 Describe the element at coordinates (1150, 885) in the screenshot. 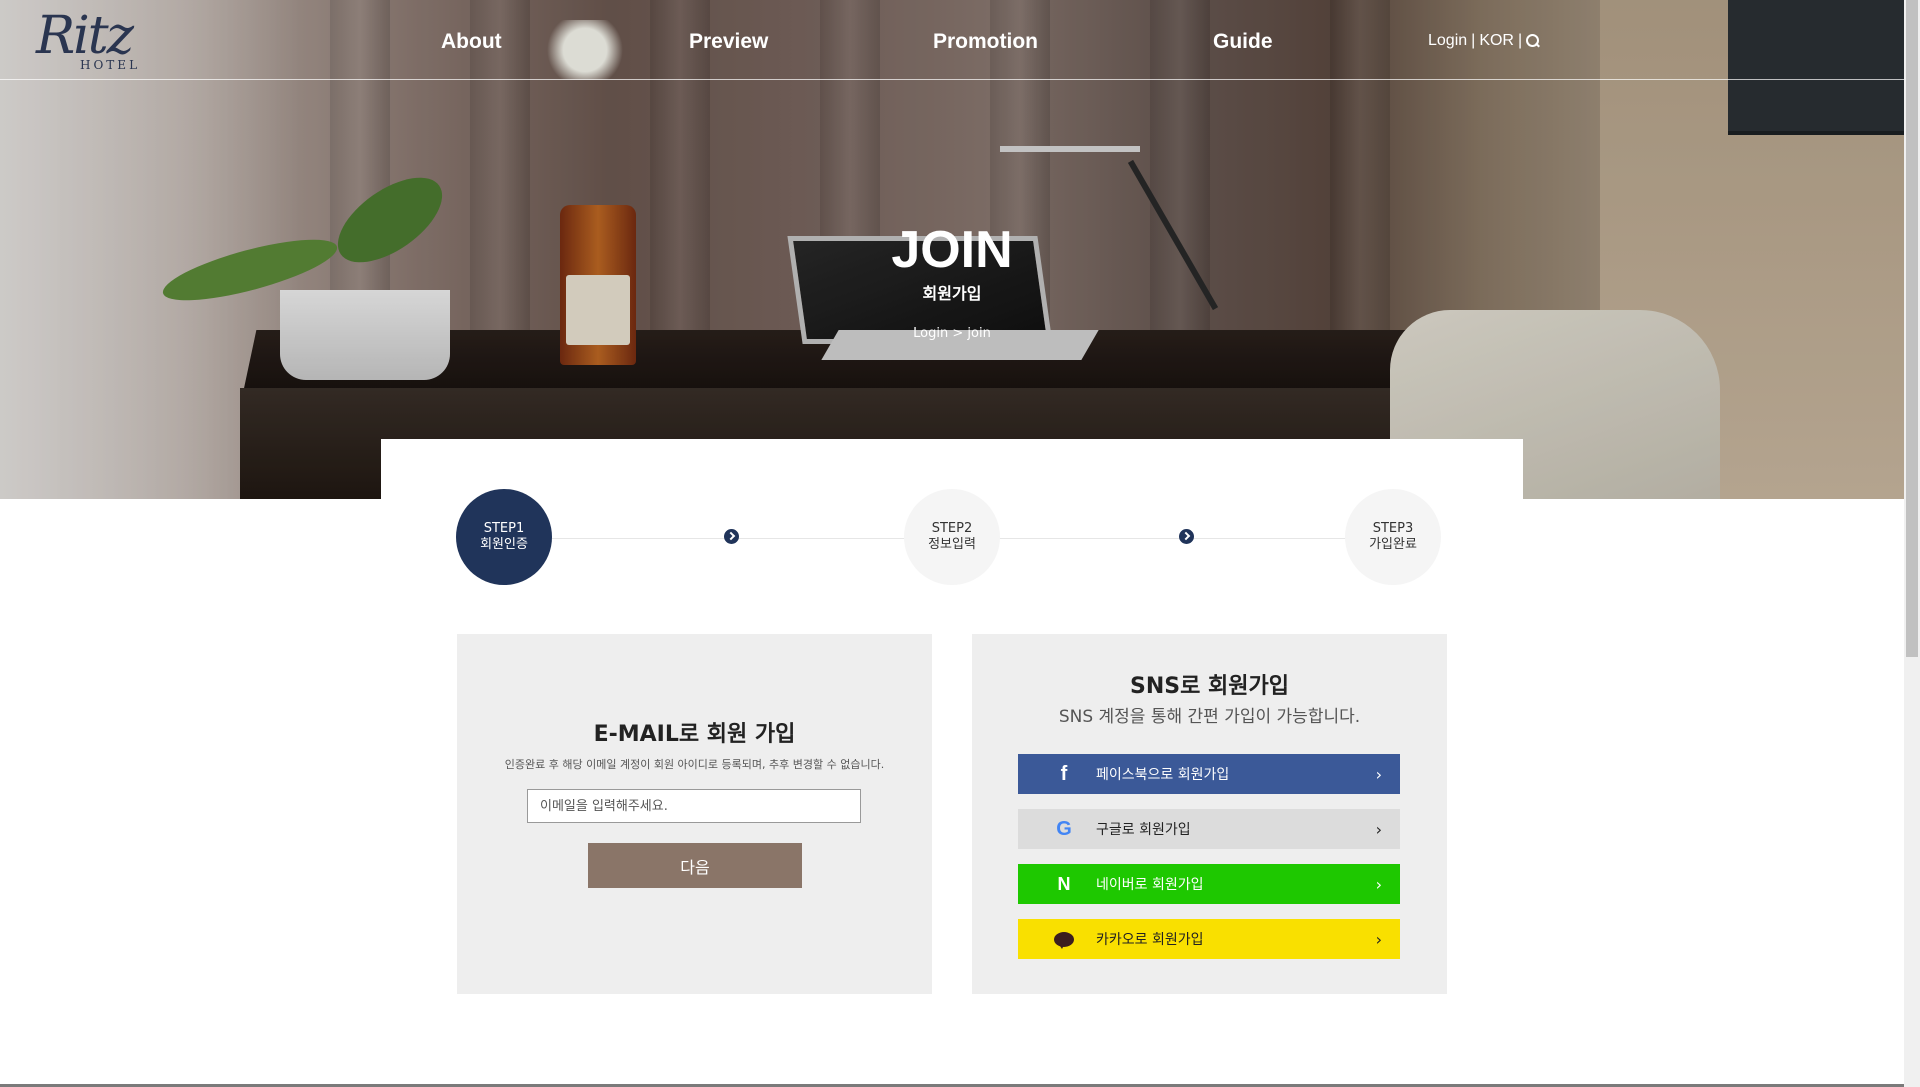

I see `naver-signup-label: 네이버로 회원가입` at that location.